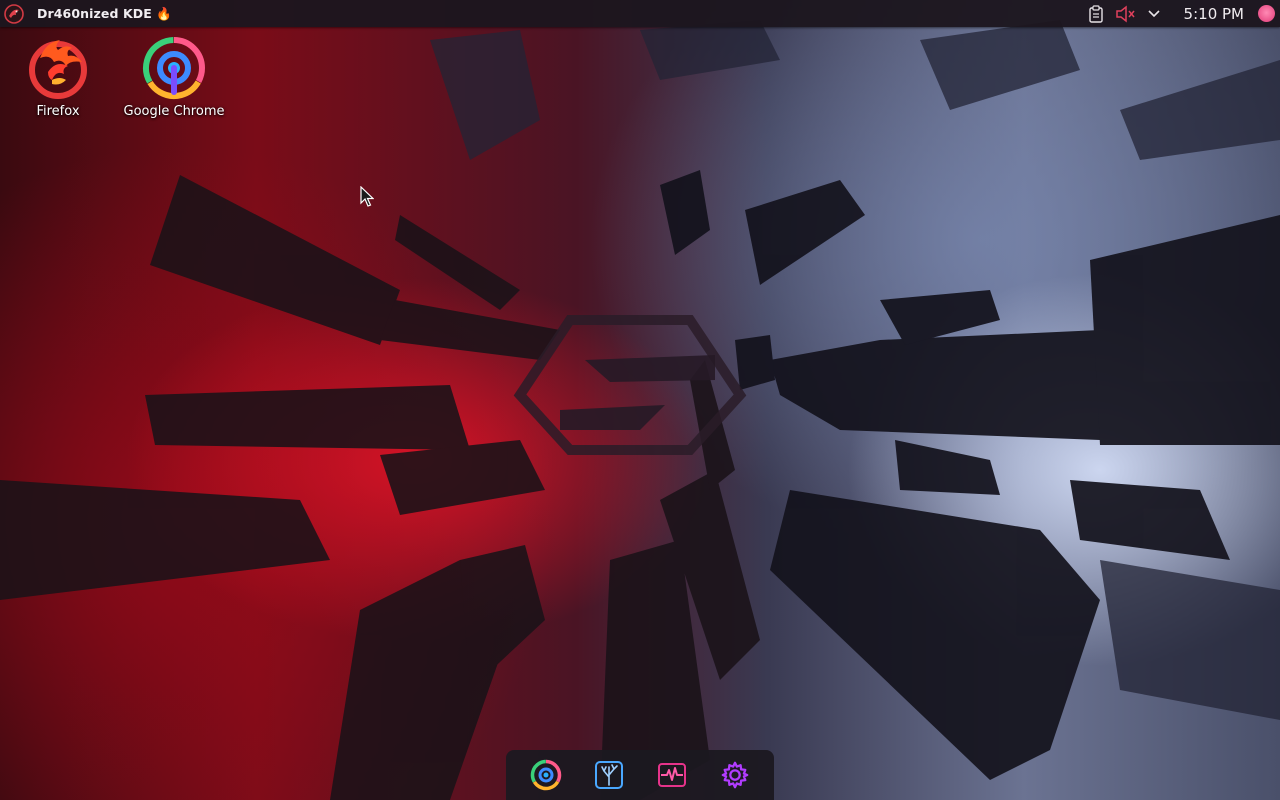  I want to click on system-tray: 5:10 PM, so click(1182, 13).